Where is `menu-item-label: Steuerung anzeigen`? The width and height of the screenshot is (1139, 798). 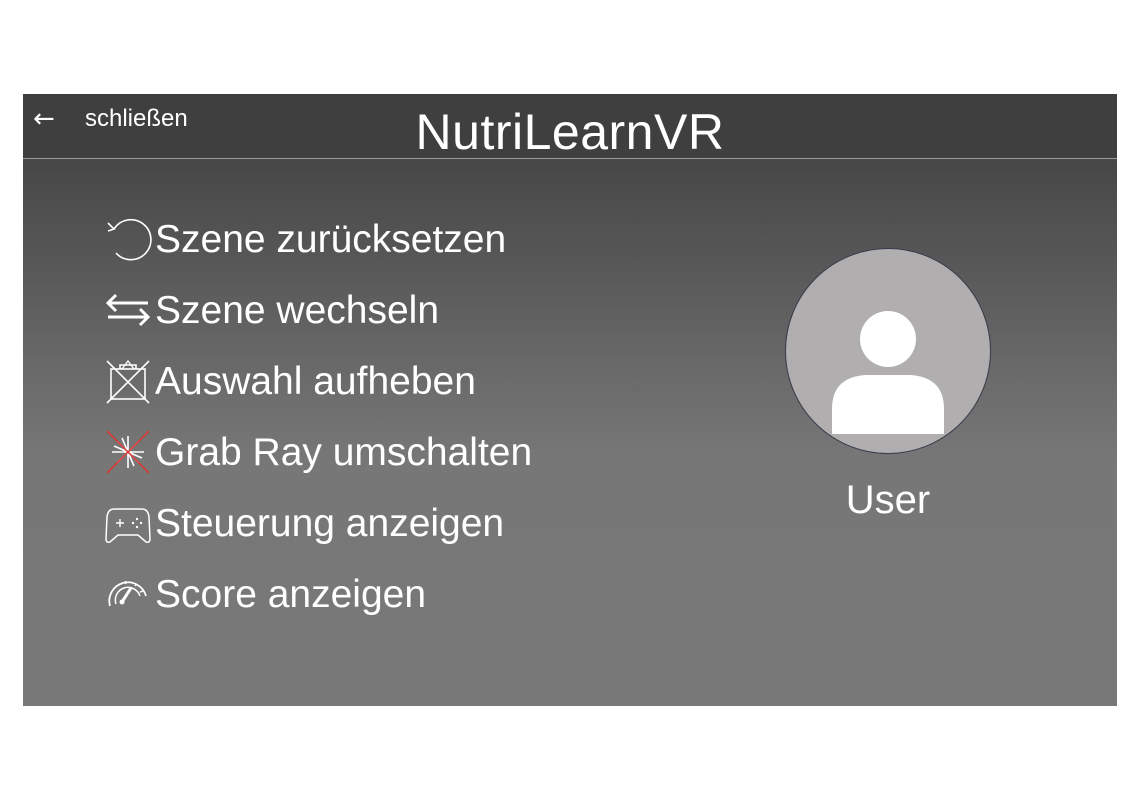 menu-item-label: Steuerung anzeigen is located at coordinates (330, 523).